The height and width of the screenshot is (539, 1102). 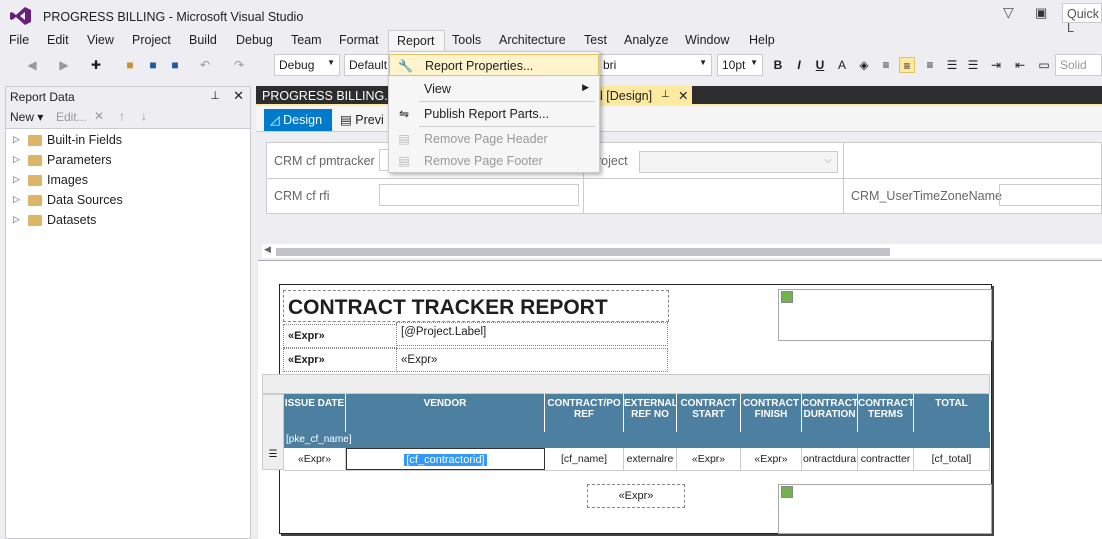 I want to click on pin-icon: ⊥, so click(x=215, y=95).